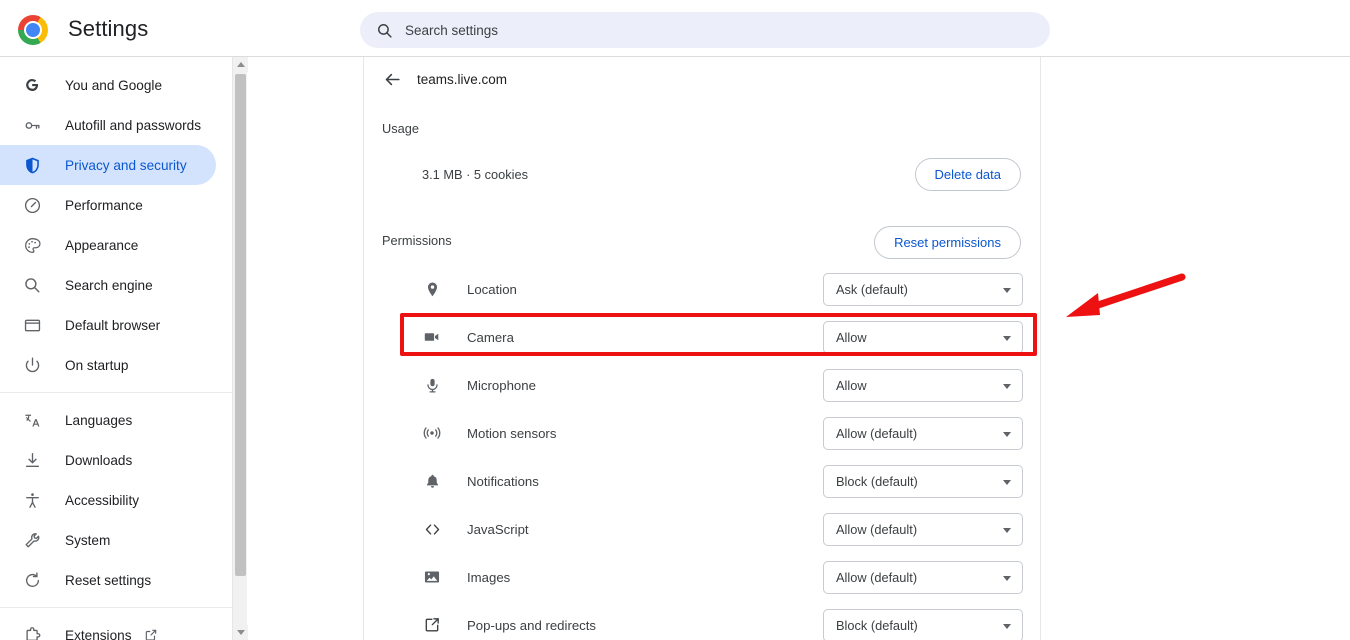  I want to click on sidebar-item-label: Extensions, so click(98, 633).